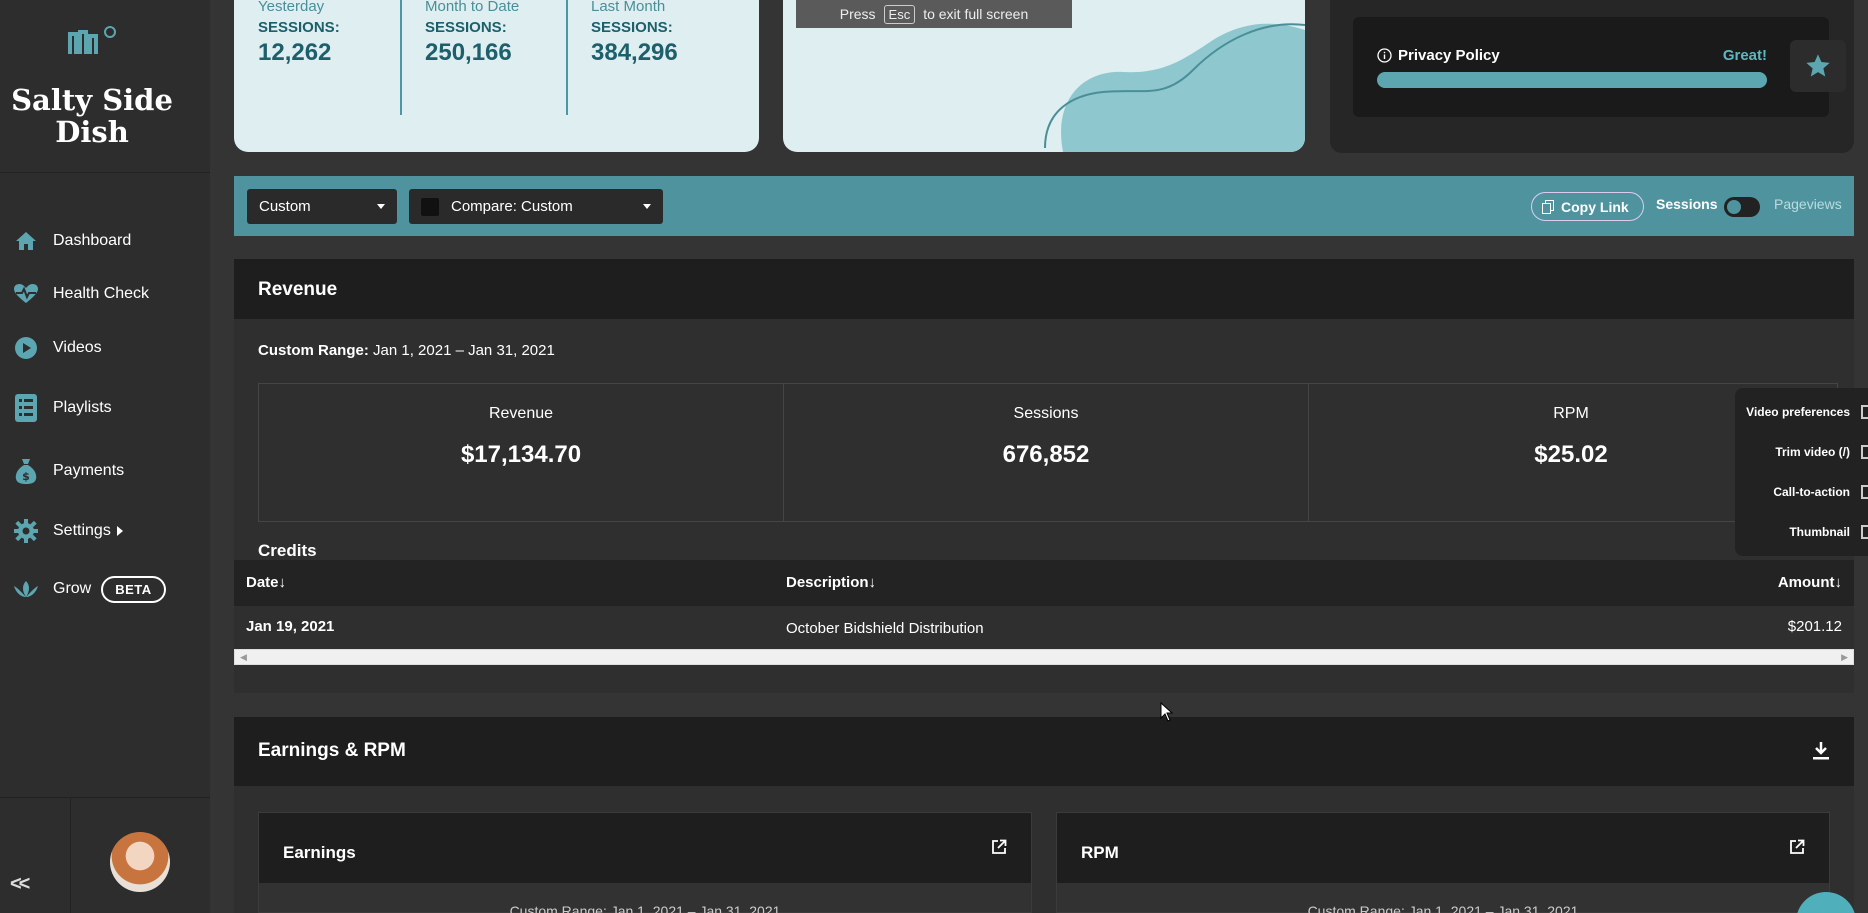 This screenshot has width=1868, height=913. I want to click on play-icon, so click(26, 348).